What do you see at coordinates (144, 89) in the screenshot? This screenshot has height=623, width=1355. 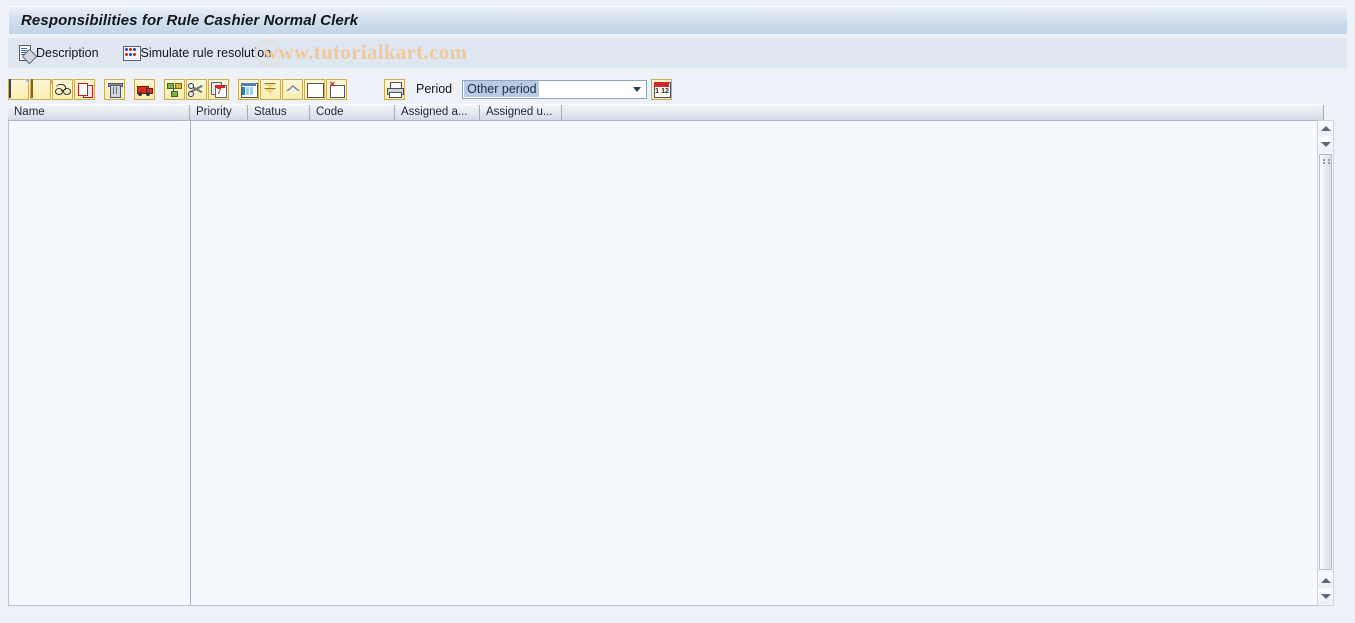 I see `transport-button` at bounding box center [144, 89].